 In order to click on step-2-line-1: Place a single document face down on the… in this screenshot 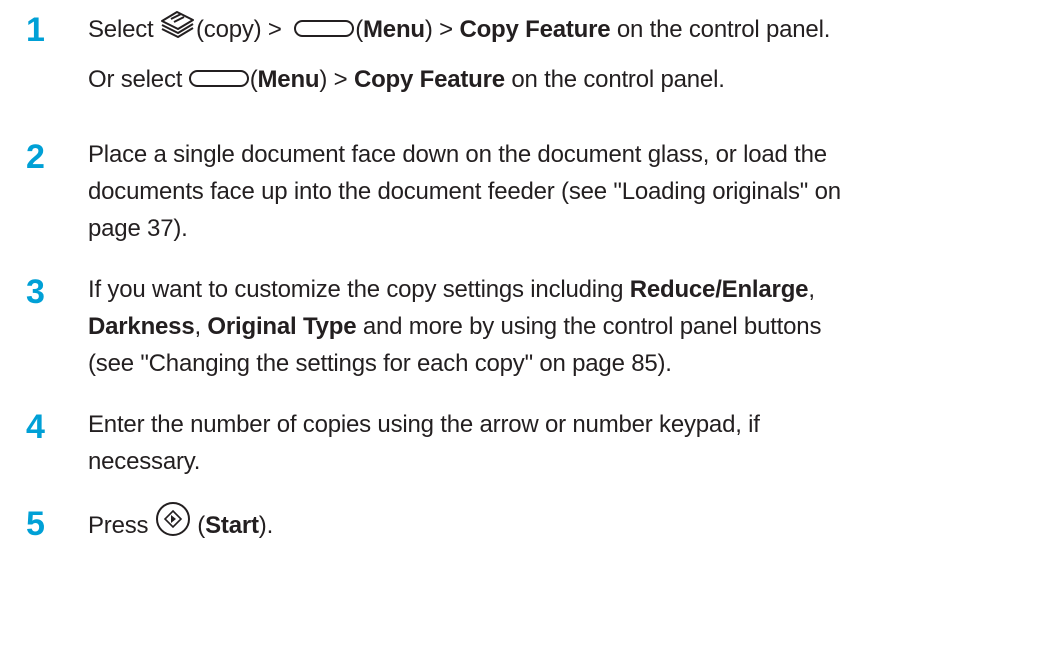, I will do `click(457, 154)`.